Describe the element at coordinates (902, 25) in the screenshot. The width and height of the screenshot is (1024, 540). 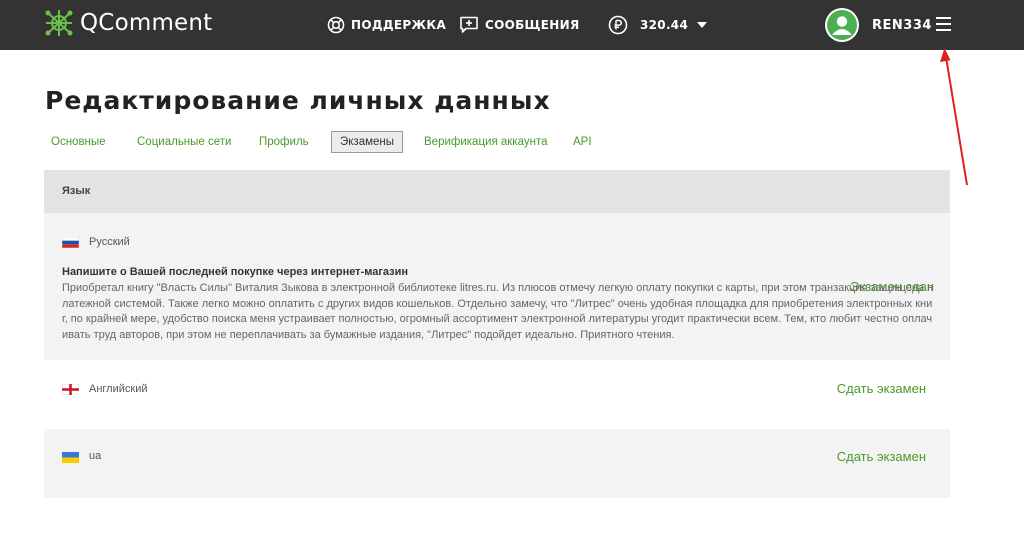
I see `username: REN334` at that location.